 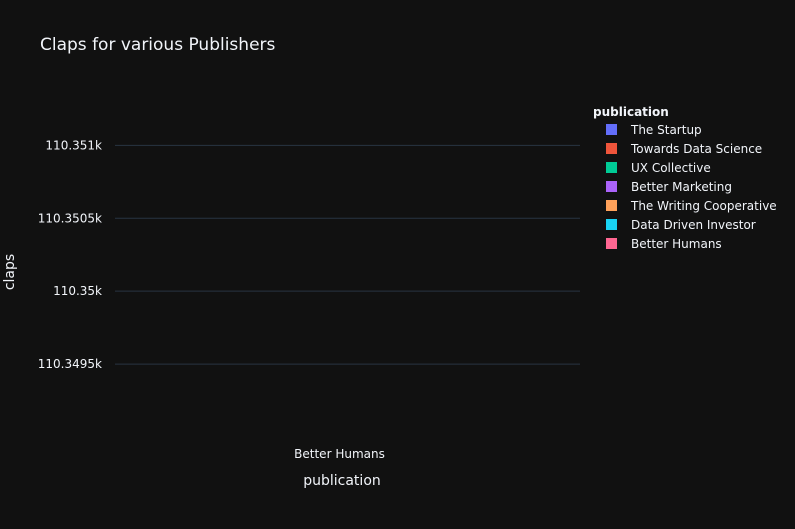 I want to click on legend-item: UX Collective, so click(x=658, y=168).